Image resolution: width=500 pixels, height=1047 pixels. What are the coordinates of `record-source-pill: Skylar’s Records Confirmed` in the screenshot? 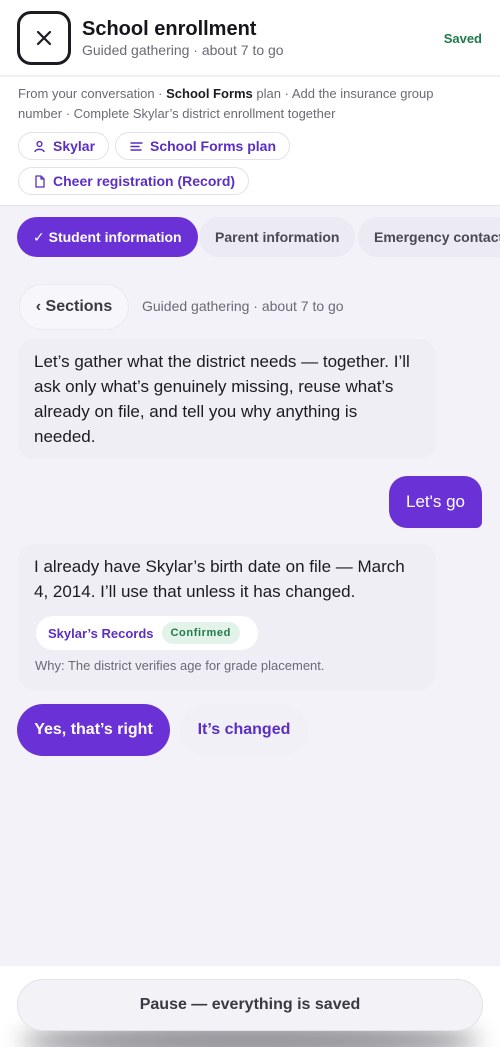 It's located at (147, 633).